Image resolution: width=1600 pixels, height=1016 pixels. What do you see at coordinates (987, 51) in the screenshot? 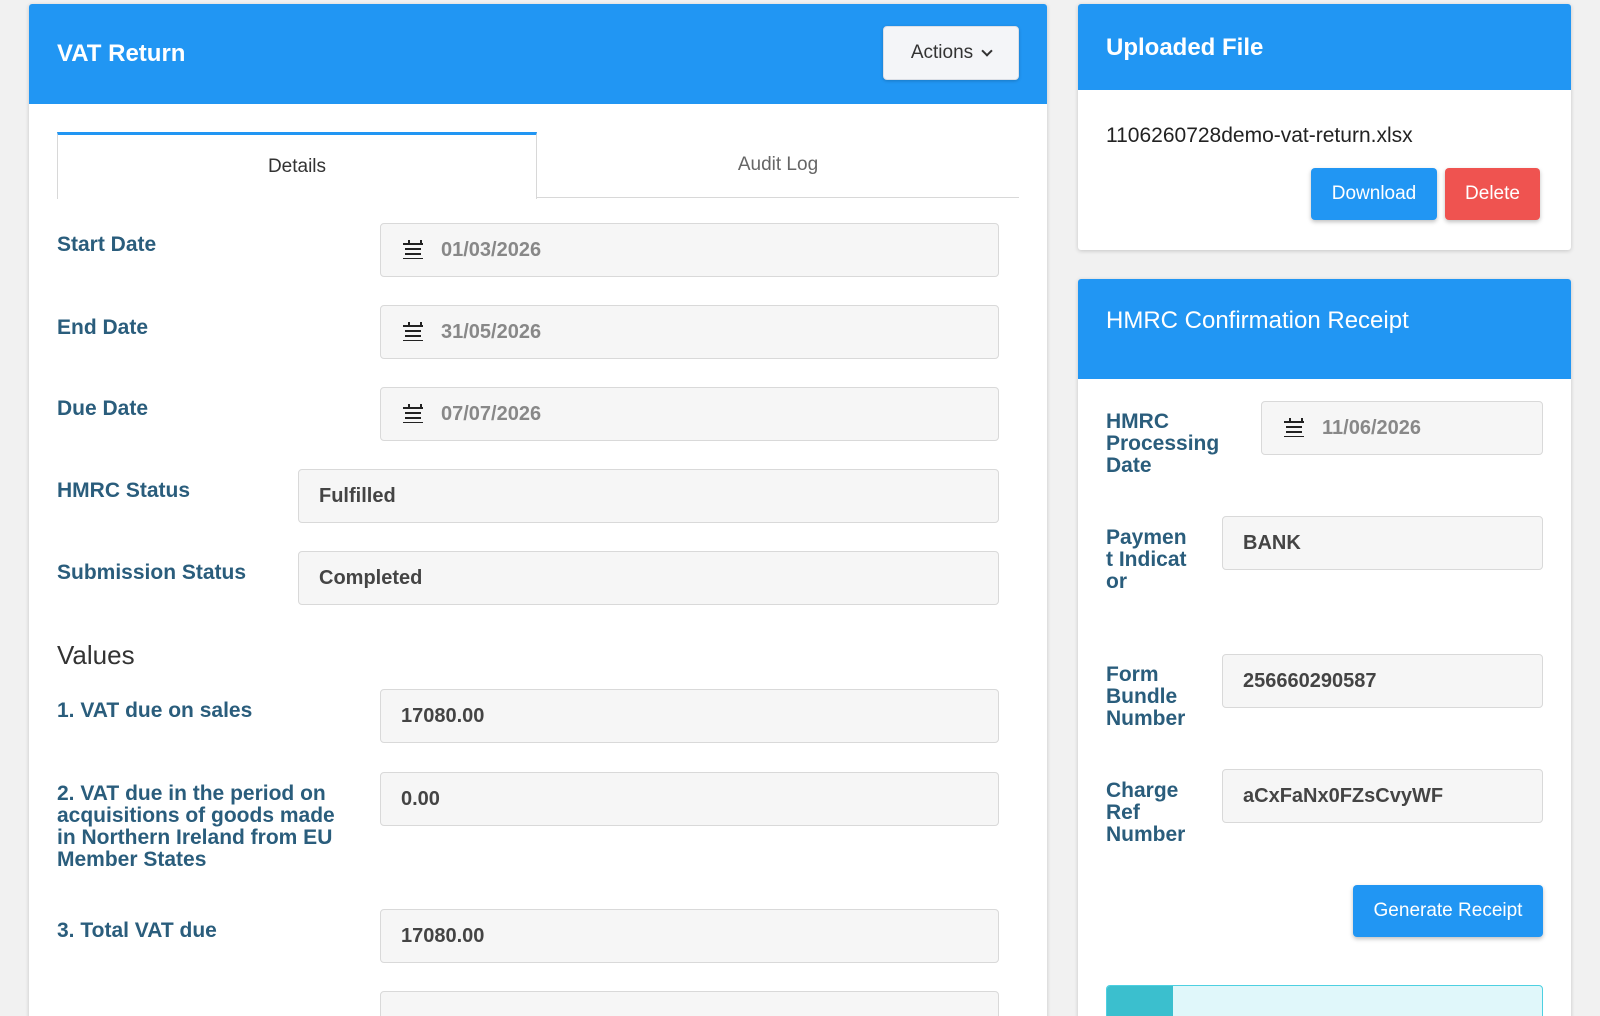
I see `chevron-down-icon` at bounding box center [987, 51].